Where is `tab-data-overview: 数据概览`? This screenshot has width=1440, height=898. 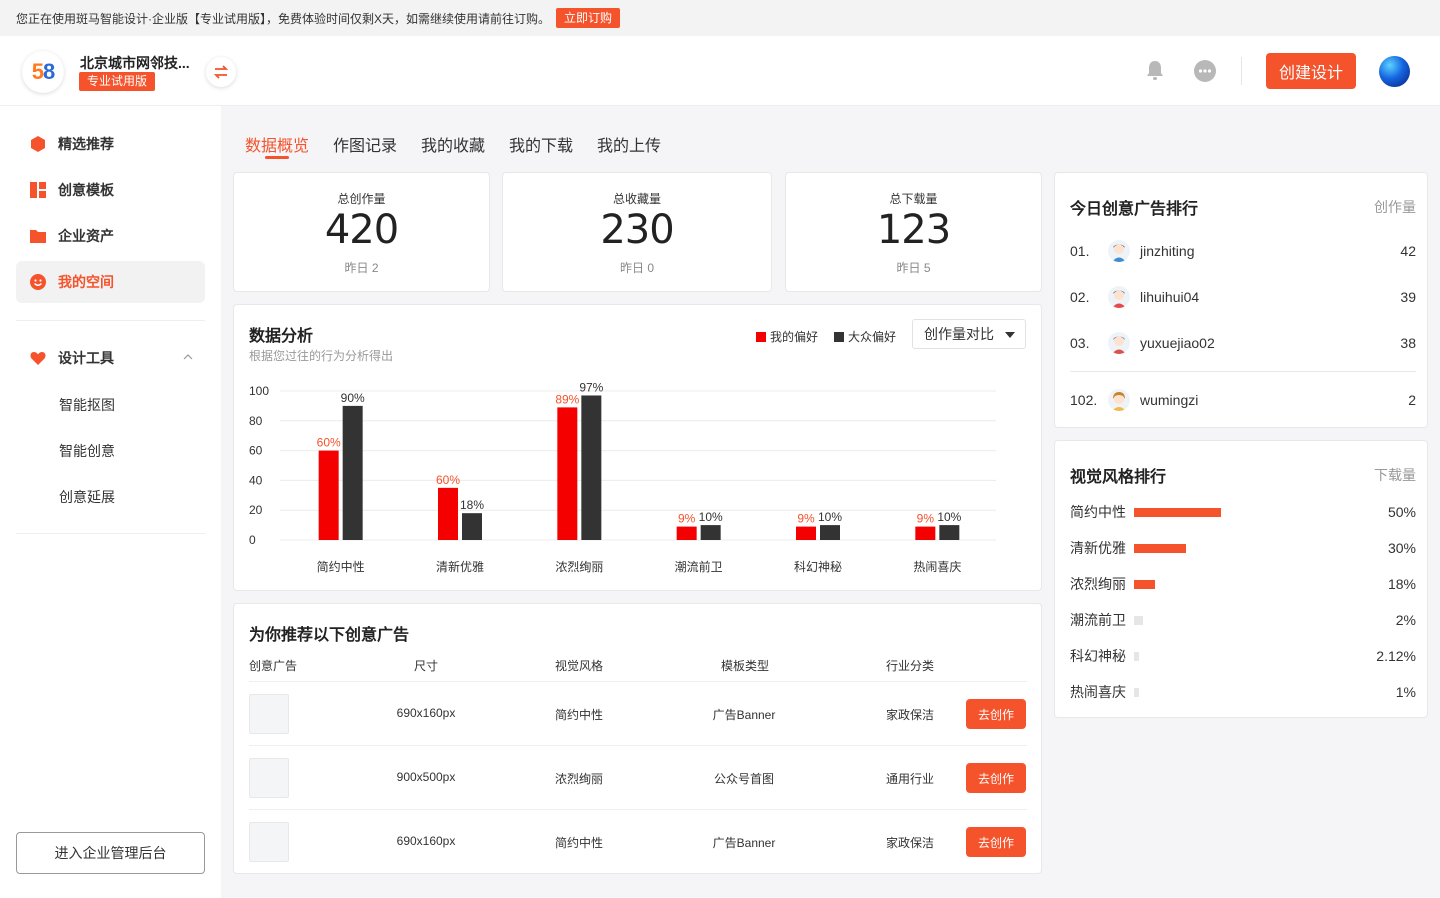
tab-data-overview: 数据概览 is located at coordinates (277, 144).